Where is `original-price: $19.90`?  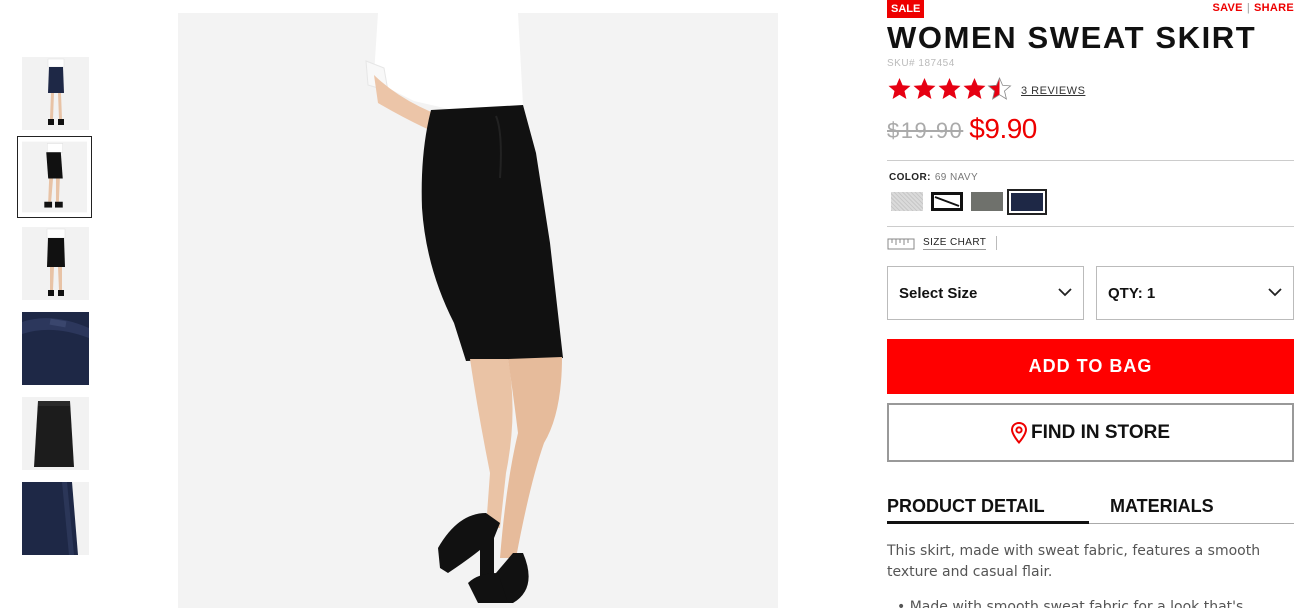
original-price: $19.90 is located at coordinates (925, 130).